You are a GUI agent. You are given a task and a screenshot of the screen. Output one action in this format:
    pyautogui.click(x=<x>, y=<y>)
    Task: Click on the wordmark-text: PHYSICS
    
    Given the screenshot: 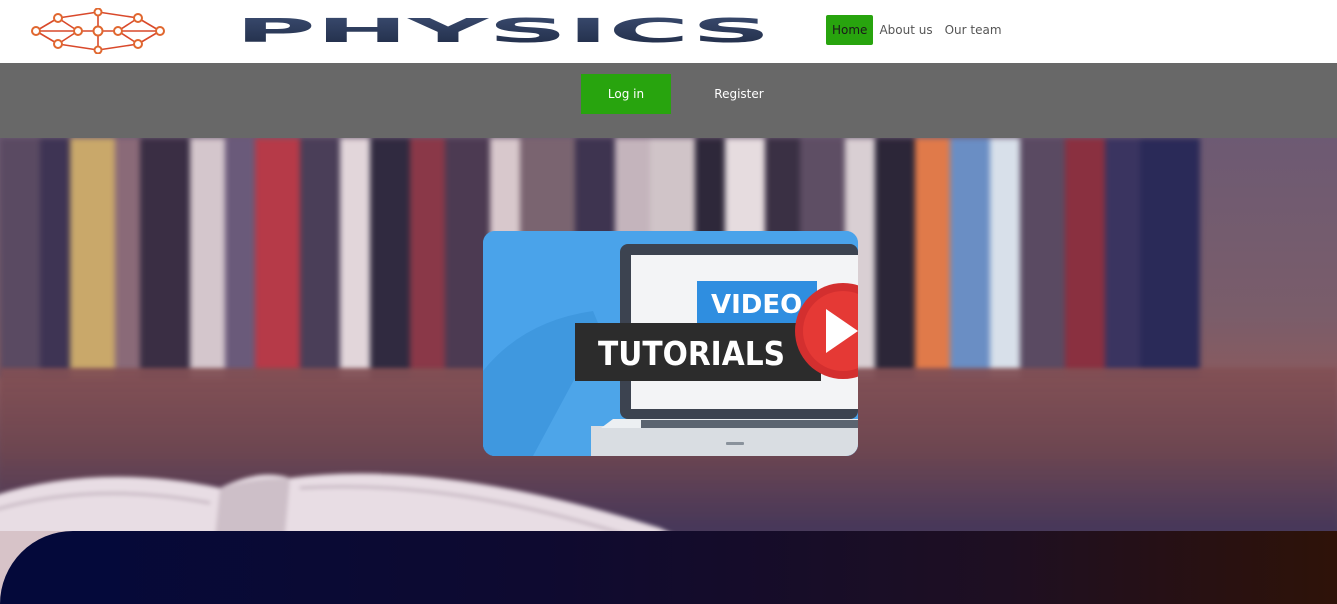 What is the action you would take?
    pyautogui.click(x=503, y=31)
    